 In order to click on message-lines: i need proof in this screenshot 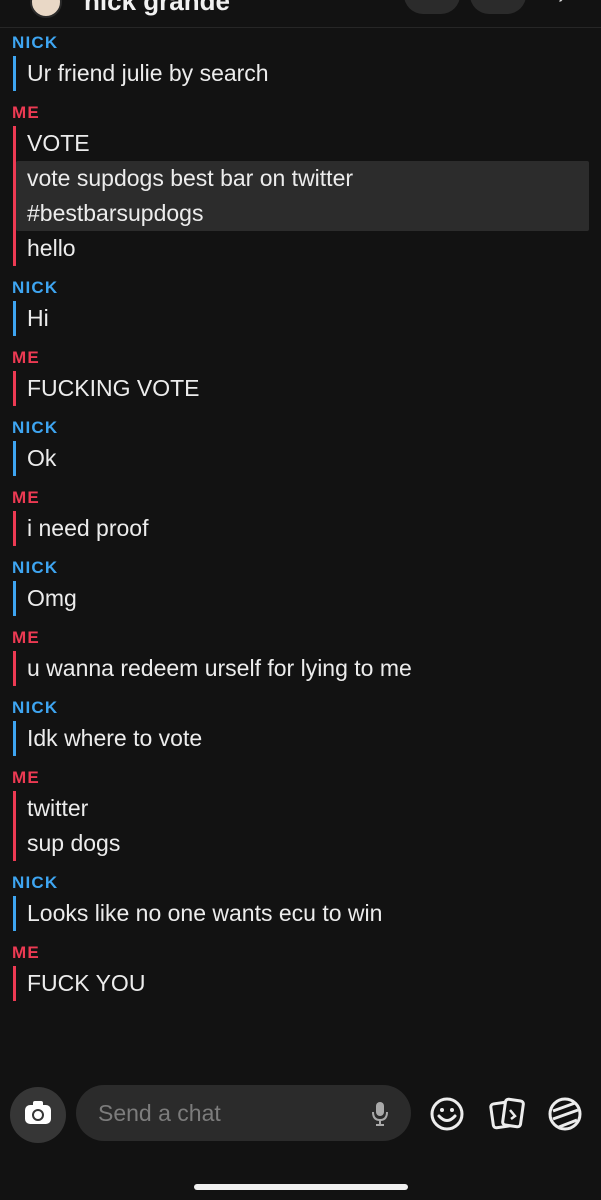, I will do `click(307, 528)`.